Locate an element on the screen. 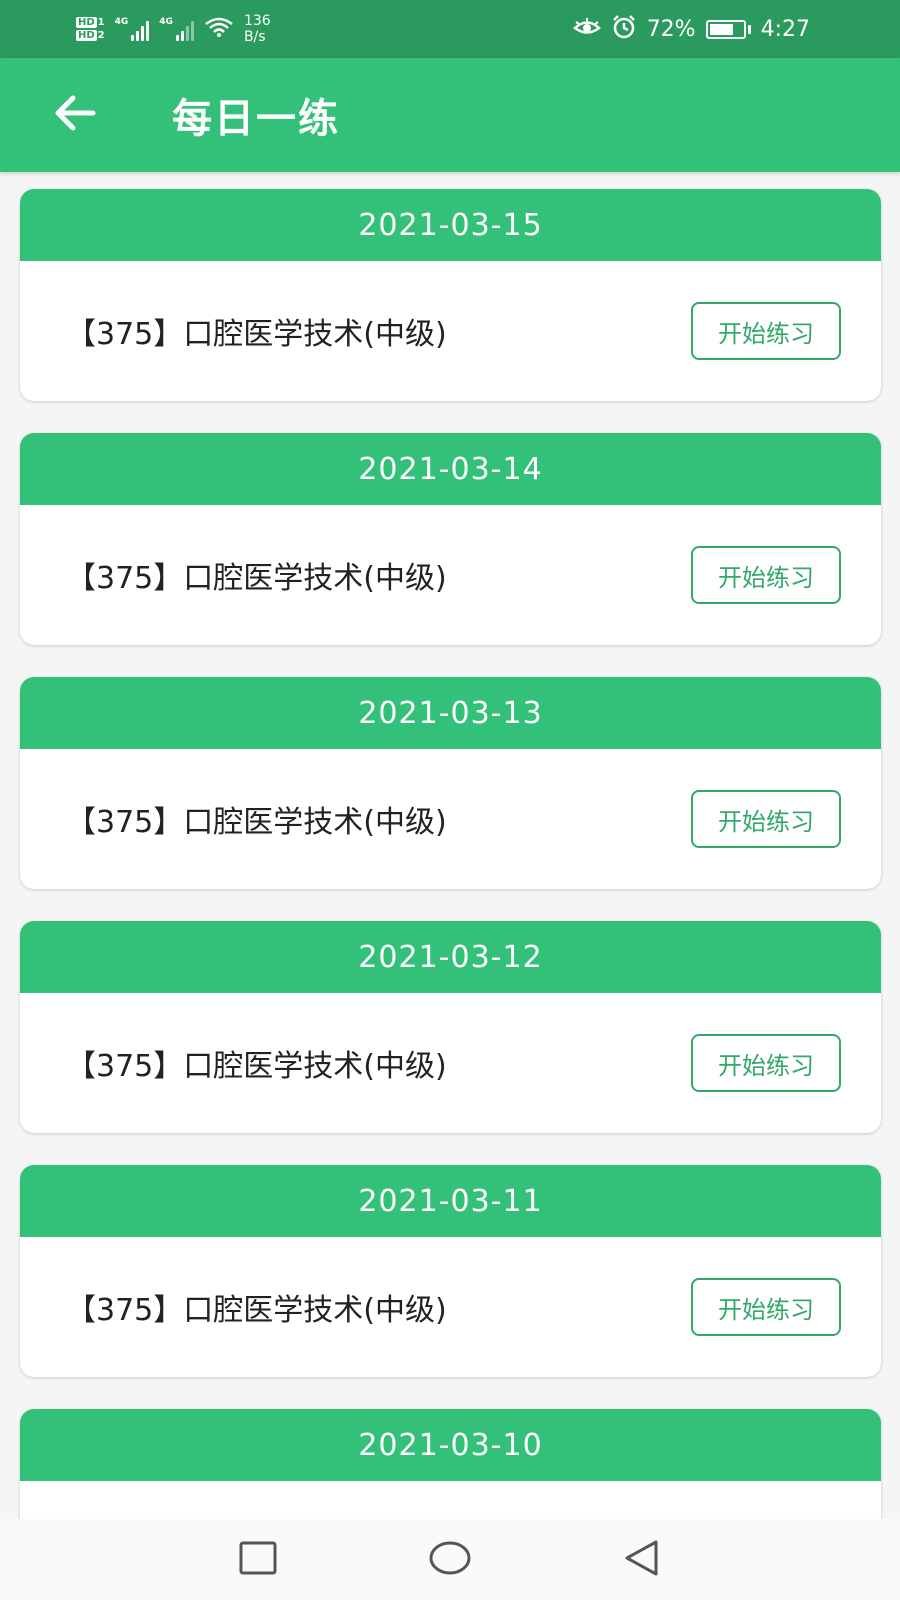 Image resolution: width=900 pixels, height=1600 pixels. back-button is located at coordinates (75, 115).